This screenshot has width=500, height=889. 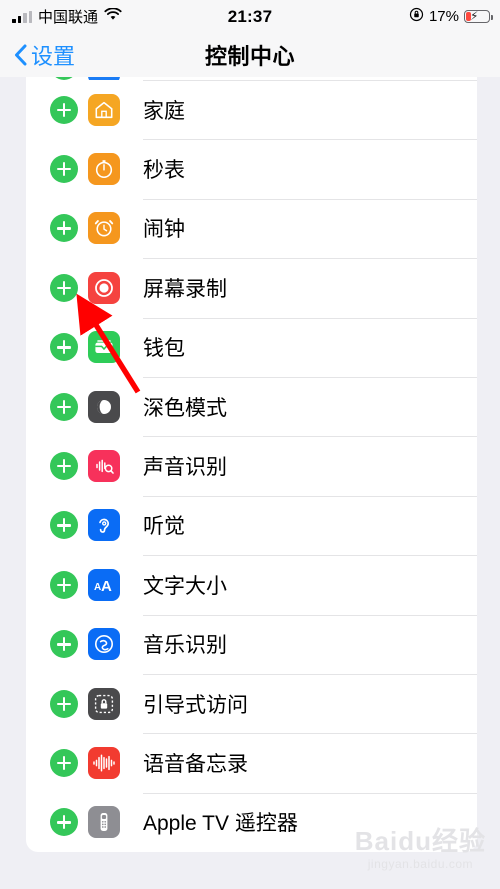 I want to click on list-item: Apple TV 遥控器, so click(x=251, y=822).